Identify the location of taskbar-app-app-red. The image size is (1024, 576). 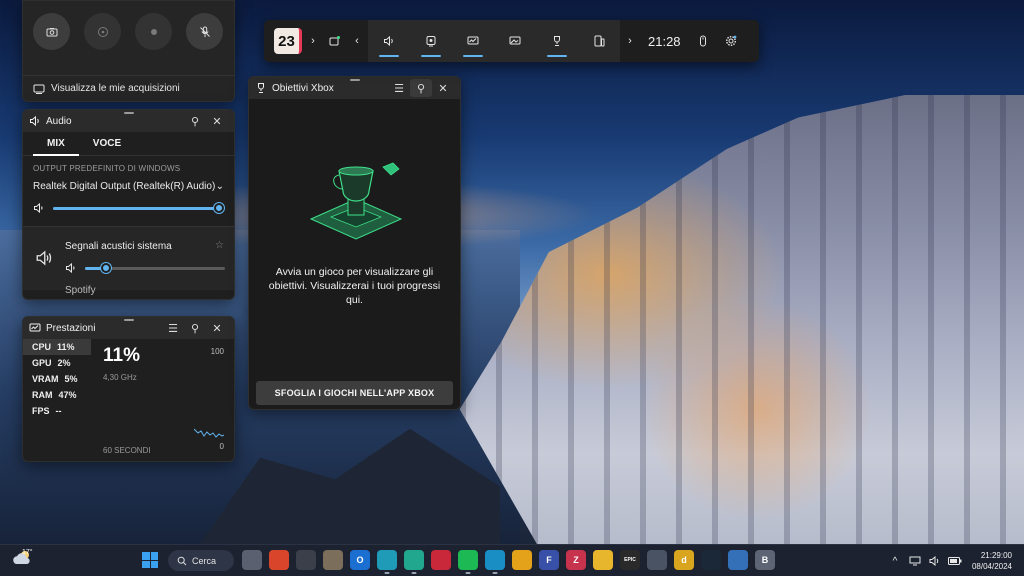
(279, 560).